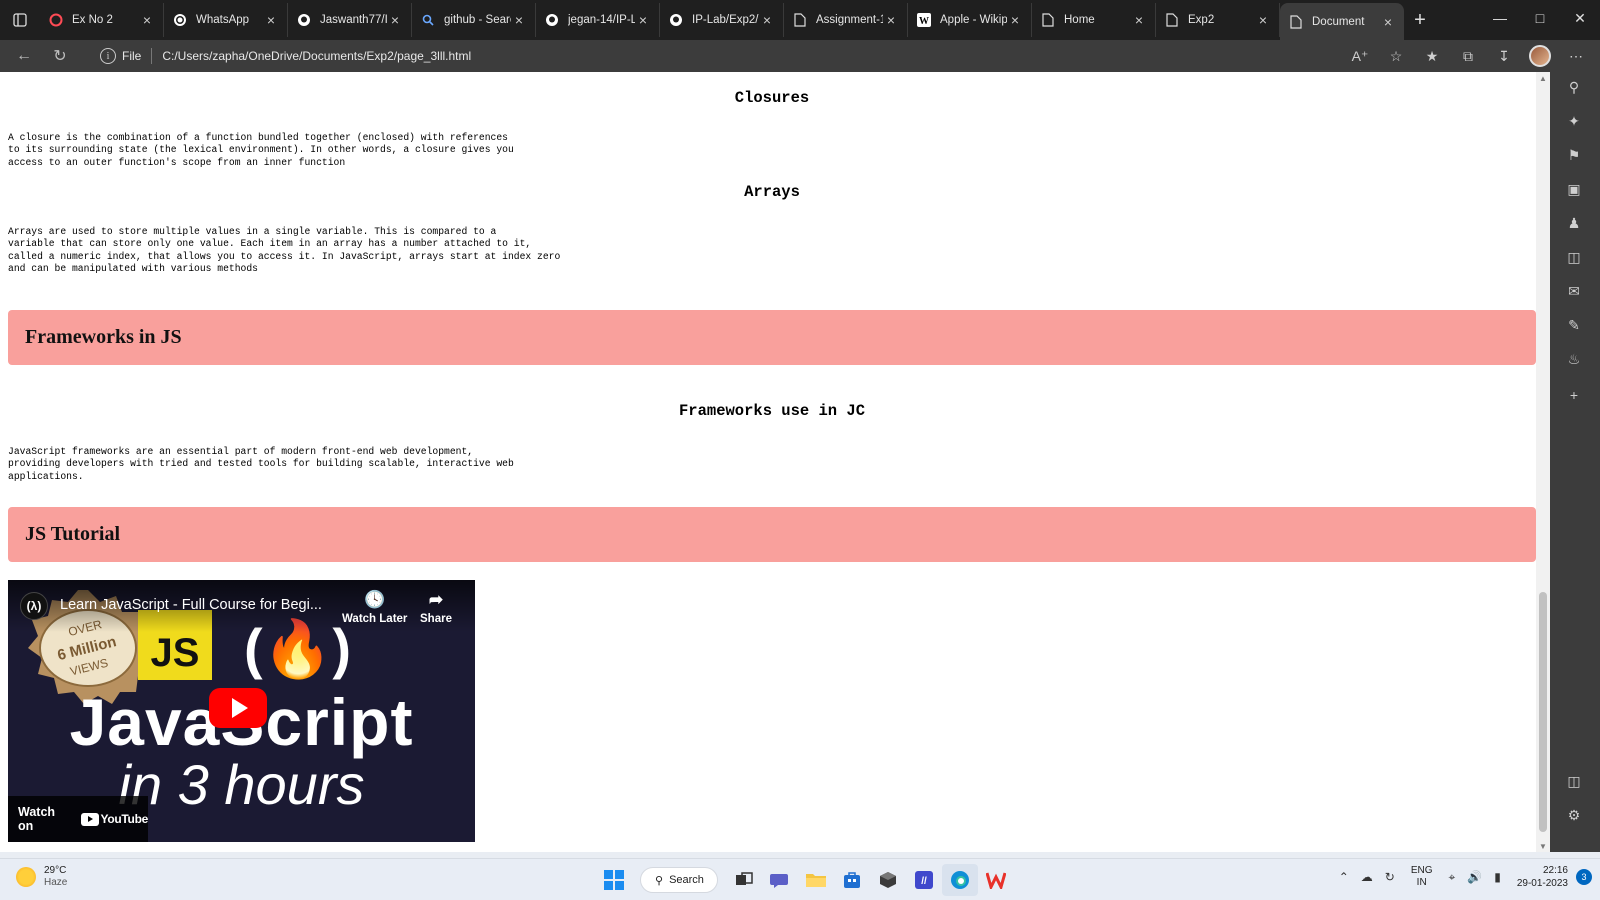 This screenshot has height=900, width=1600. Describe the element at coordinates (78, 819) in the screenshot. I see `watch-on-youtube-button: Watch on YouTube` at that location.